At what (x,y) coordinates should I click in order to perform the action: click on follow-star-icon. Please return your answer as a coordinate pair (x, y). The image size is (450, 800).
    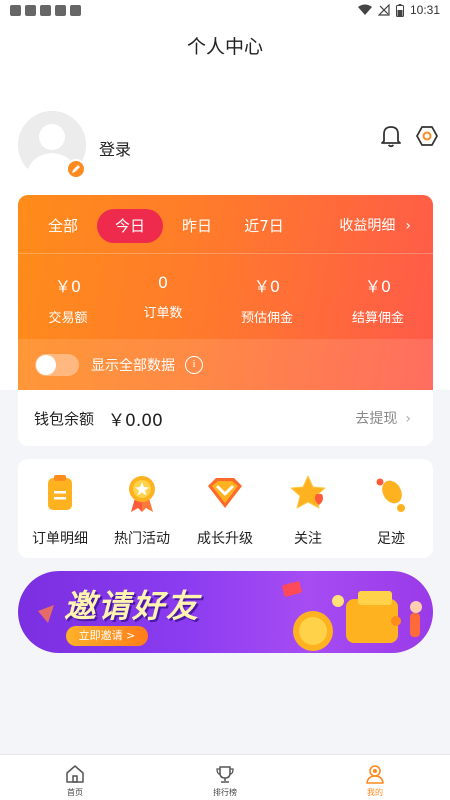
    Looking at the image, I should click on (308, 492).